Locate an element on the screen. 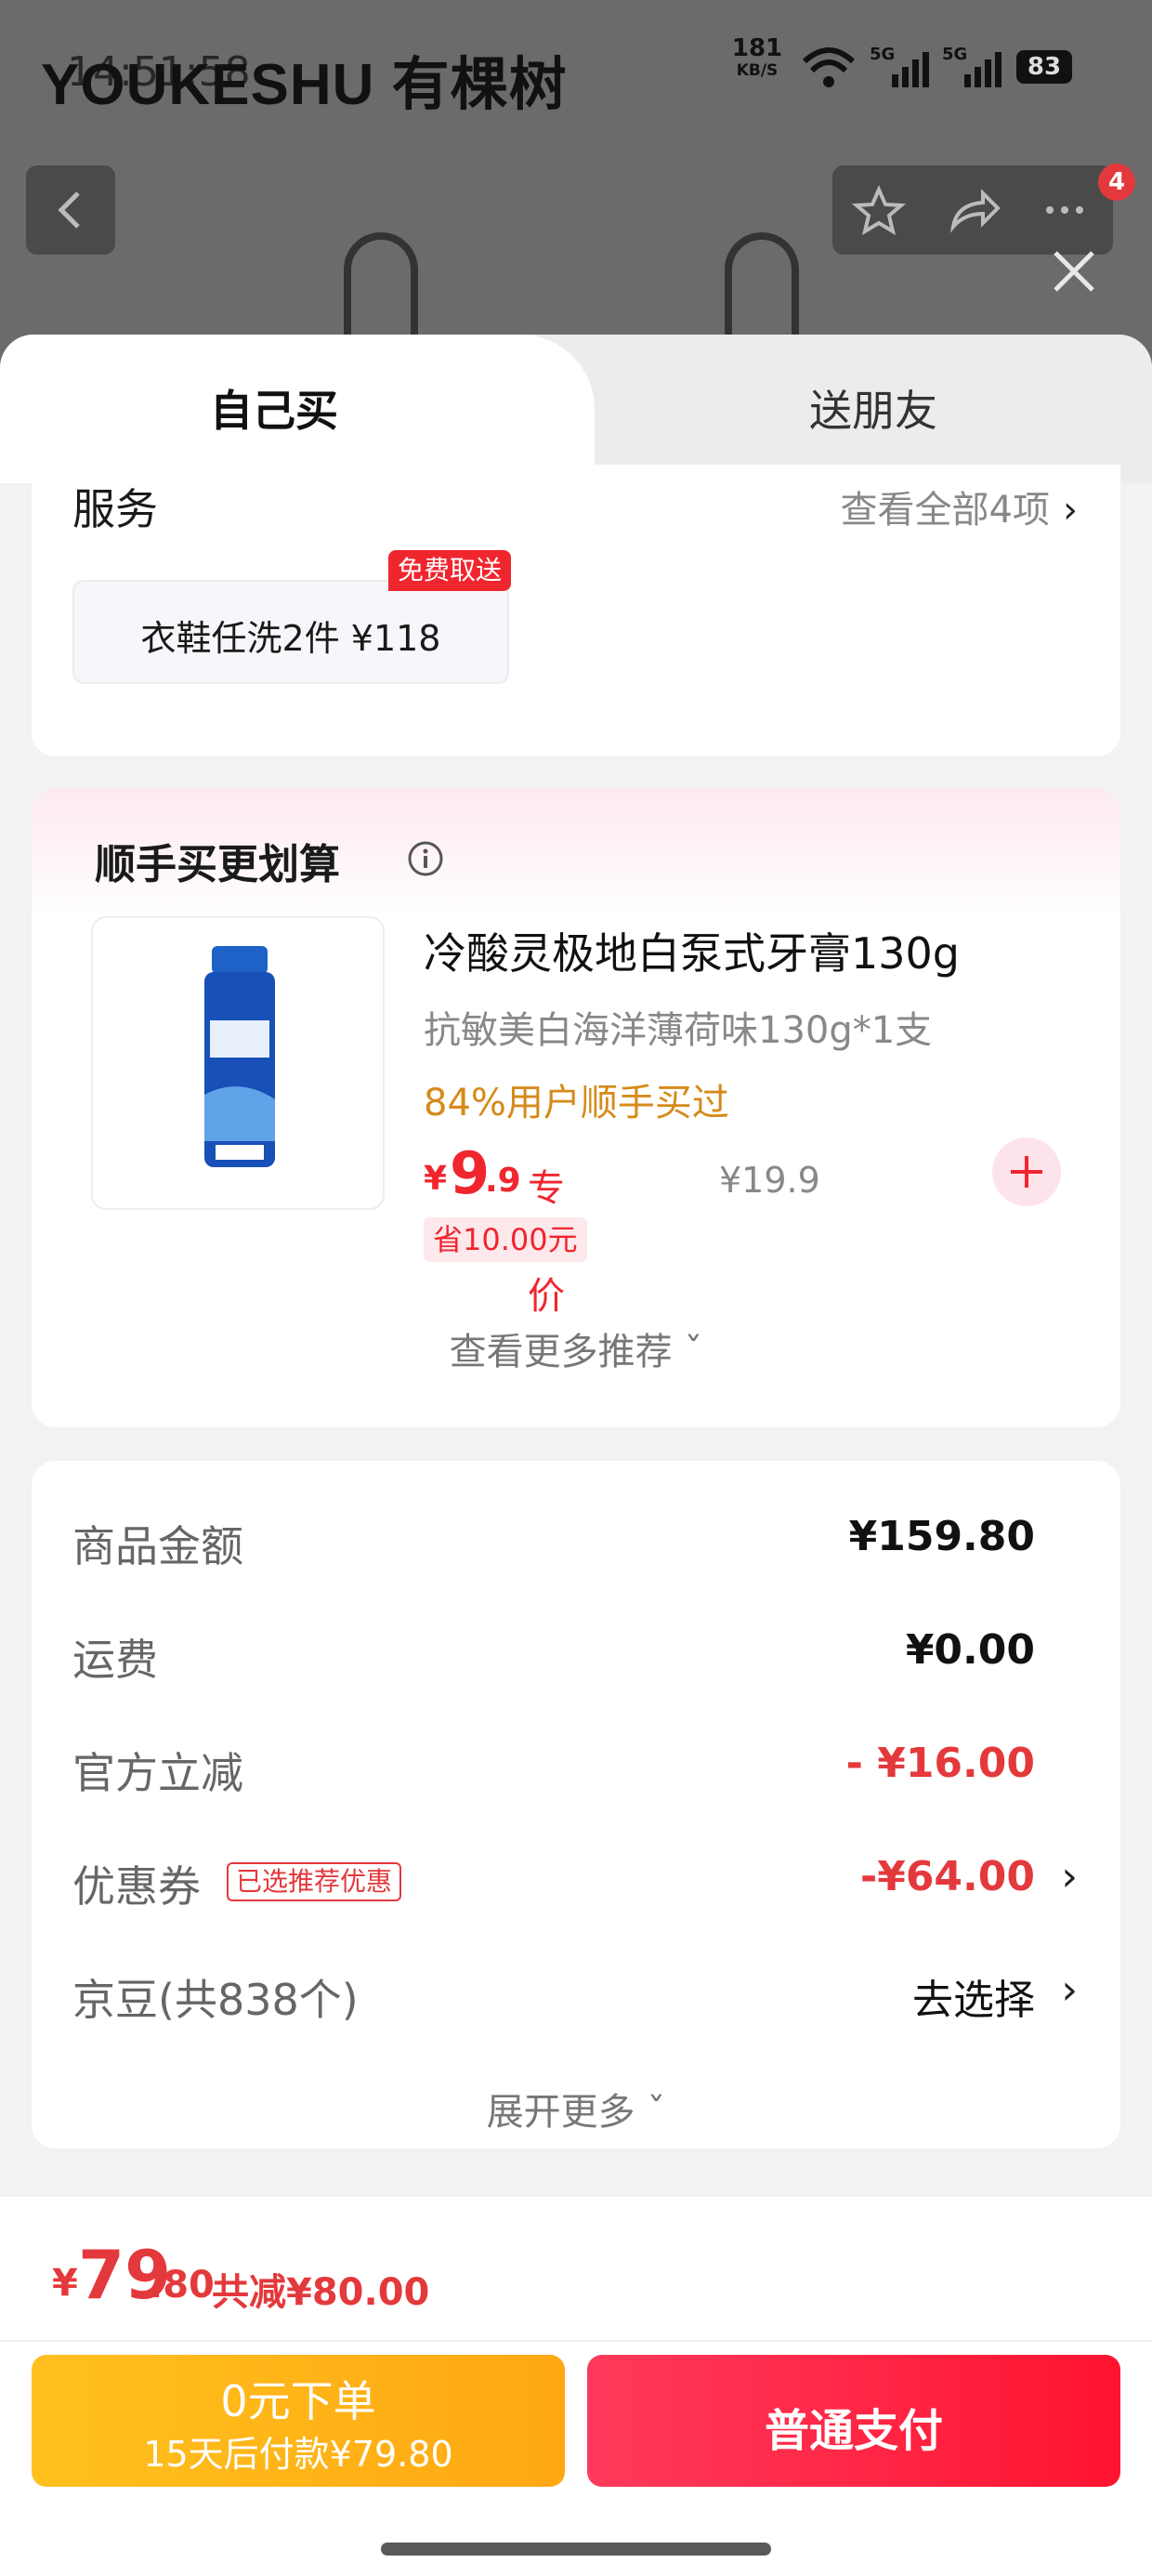 Image resolution: width=1152 pixels, height=2576 pixels. service-option-label: 衣鞋任洗2件 ¥118 is located at coordinates (290, 638).